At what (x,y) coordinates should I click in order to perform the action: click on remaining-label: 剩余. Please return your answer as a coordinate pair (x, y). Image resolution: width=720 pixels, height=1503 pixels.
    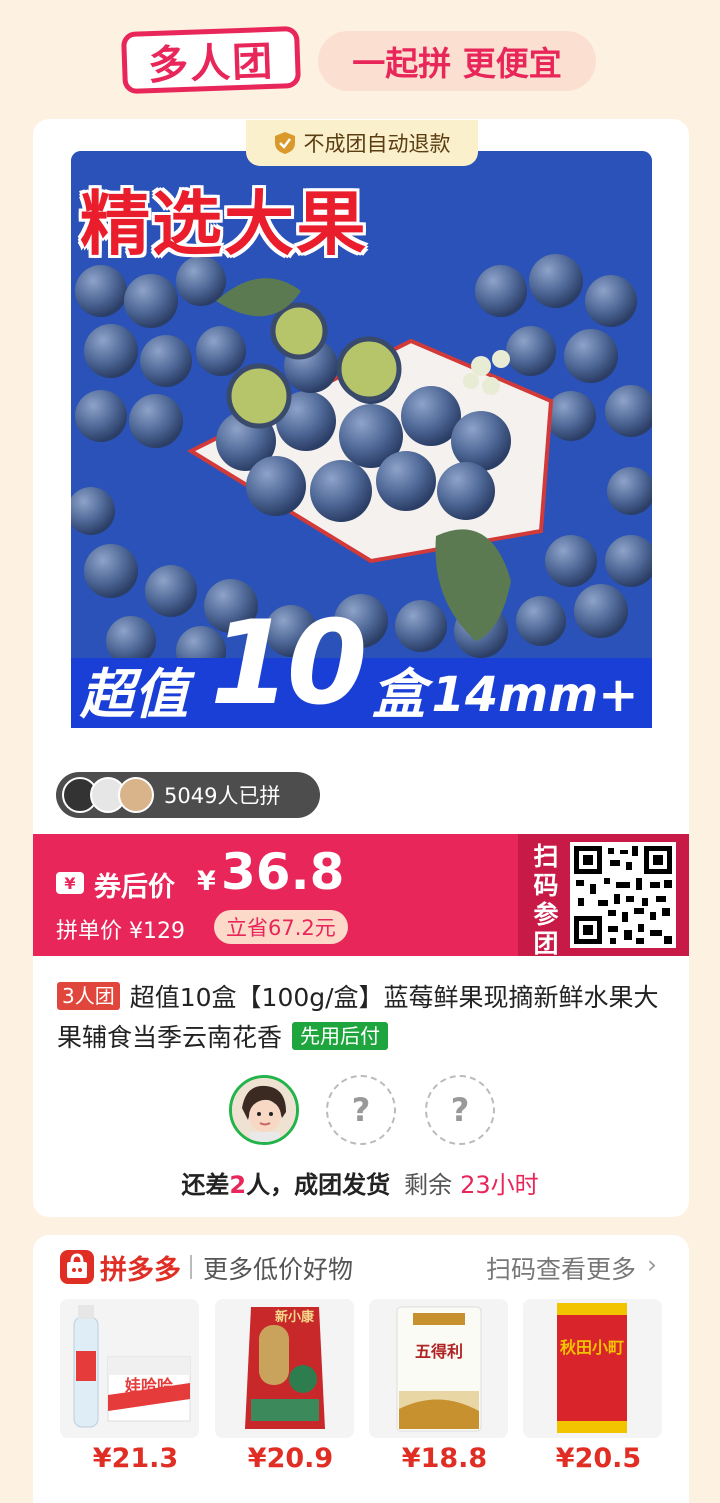
    Looking at the image, I should click on (428, 1185).